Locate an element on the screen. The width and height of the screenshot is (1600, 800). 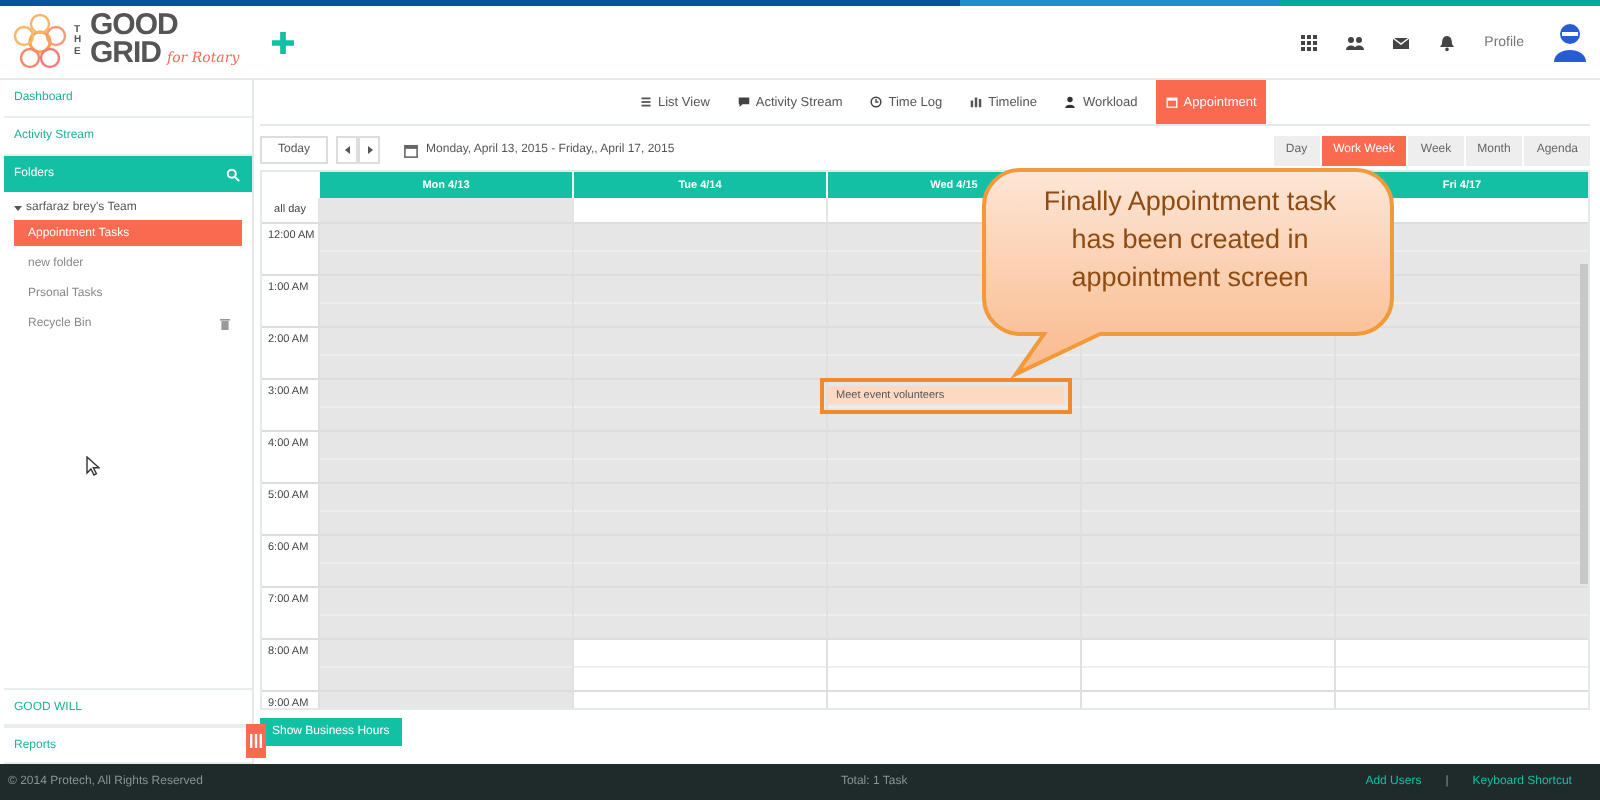
caret-left-icon is located at coordinates (347, 150).